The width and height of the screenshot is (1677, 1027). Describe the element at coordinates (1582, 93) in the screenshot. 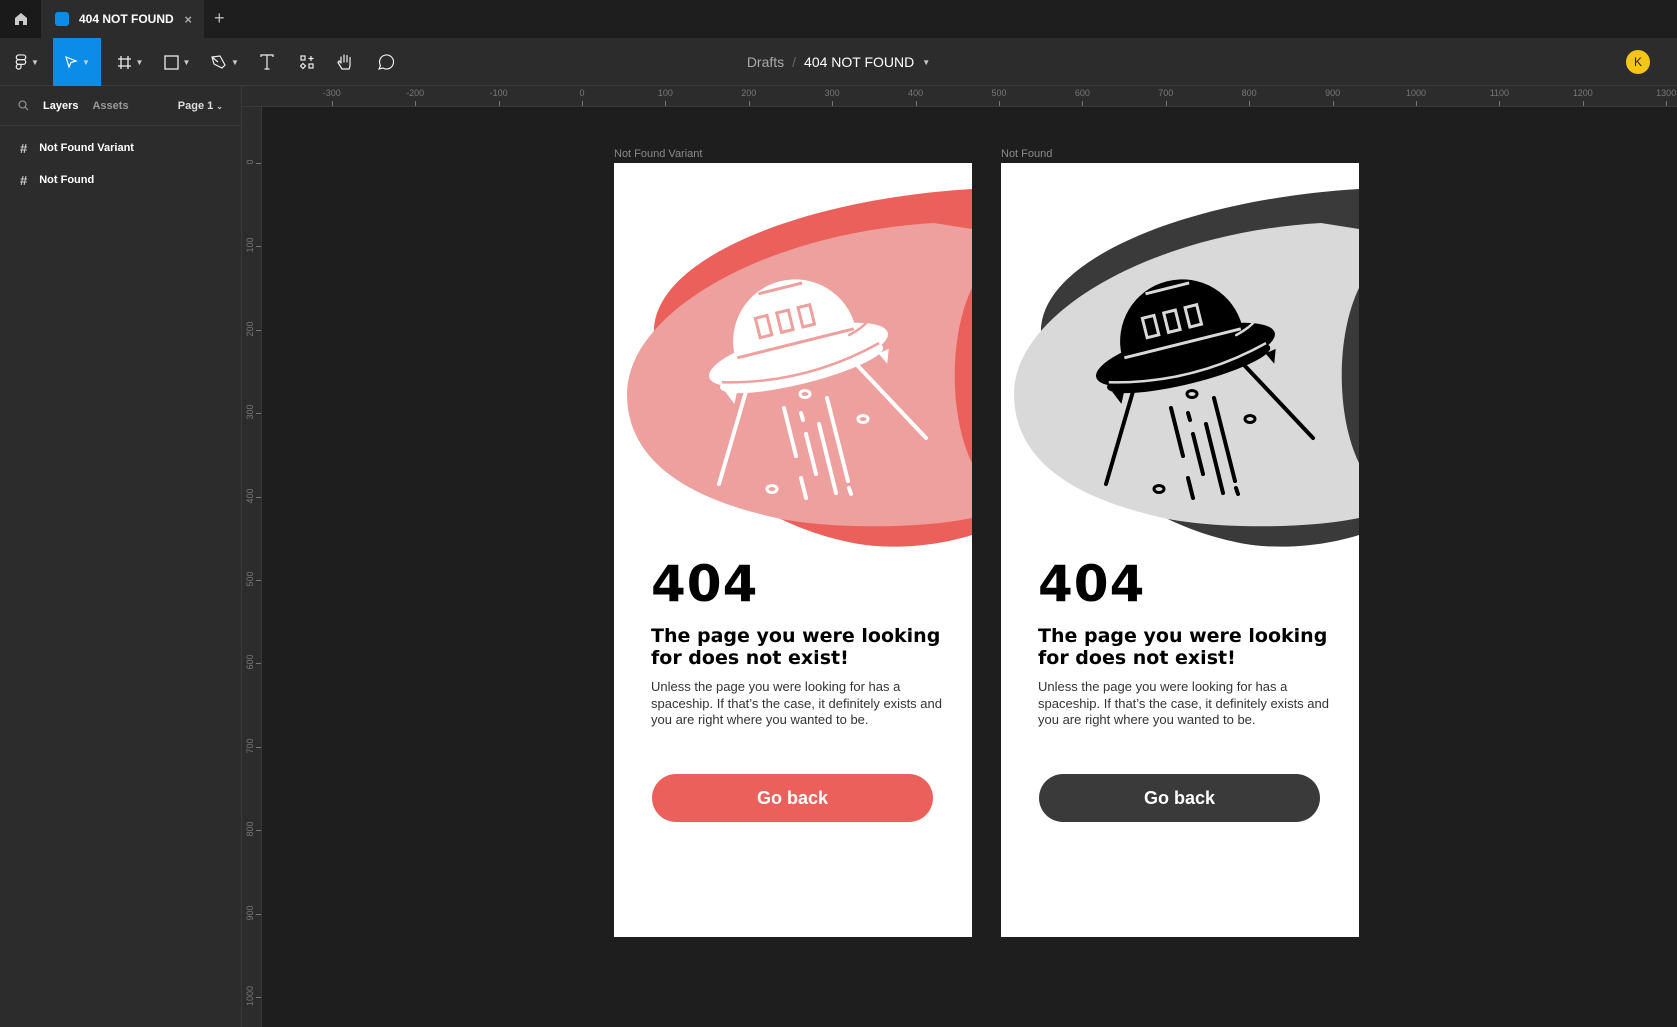

I see `ruler-label: 1200` at that location.